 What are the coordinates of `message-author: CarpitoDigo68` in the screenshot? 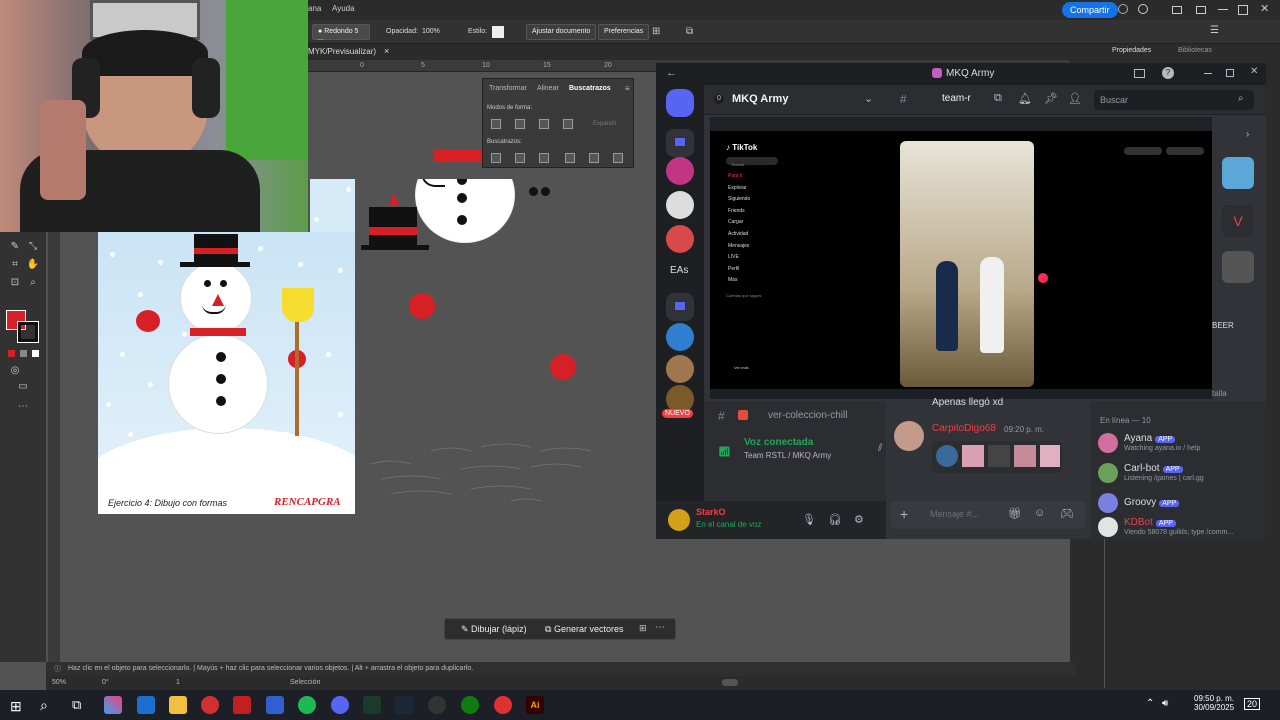 It's located at (964, 428).